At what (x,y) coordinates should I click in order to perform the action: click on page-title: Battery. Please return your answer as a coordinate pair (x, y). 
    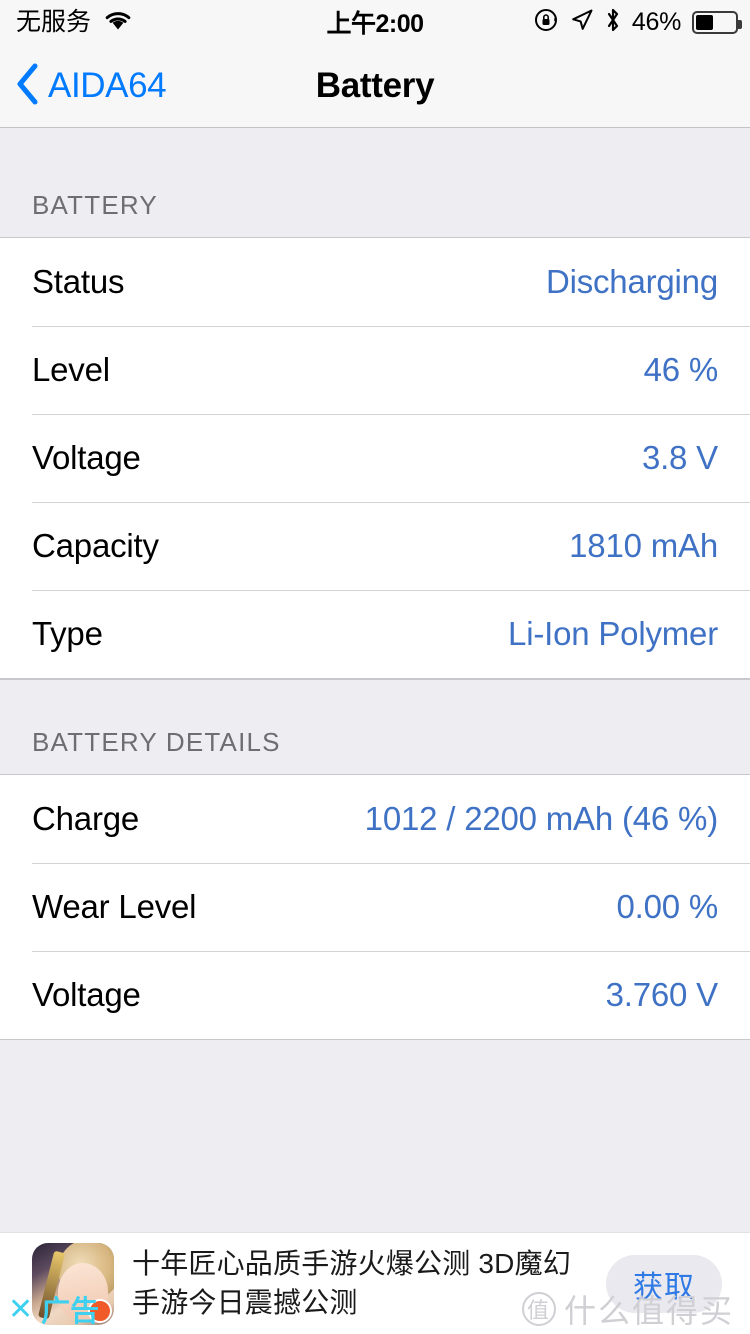
    Looking at the image, I should click on (375, 86).